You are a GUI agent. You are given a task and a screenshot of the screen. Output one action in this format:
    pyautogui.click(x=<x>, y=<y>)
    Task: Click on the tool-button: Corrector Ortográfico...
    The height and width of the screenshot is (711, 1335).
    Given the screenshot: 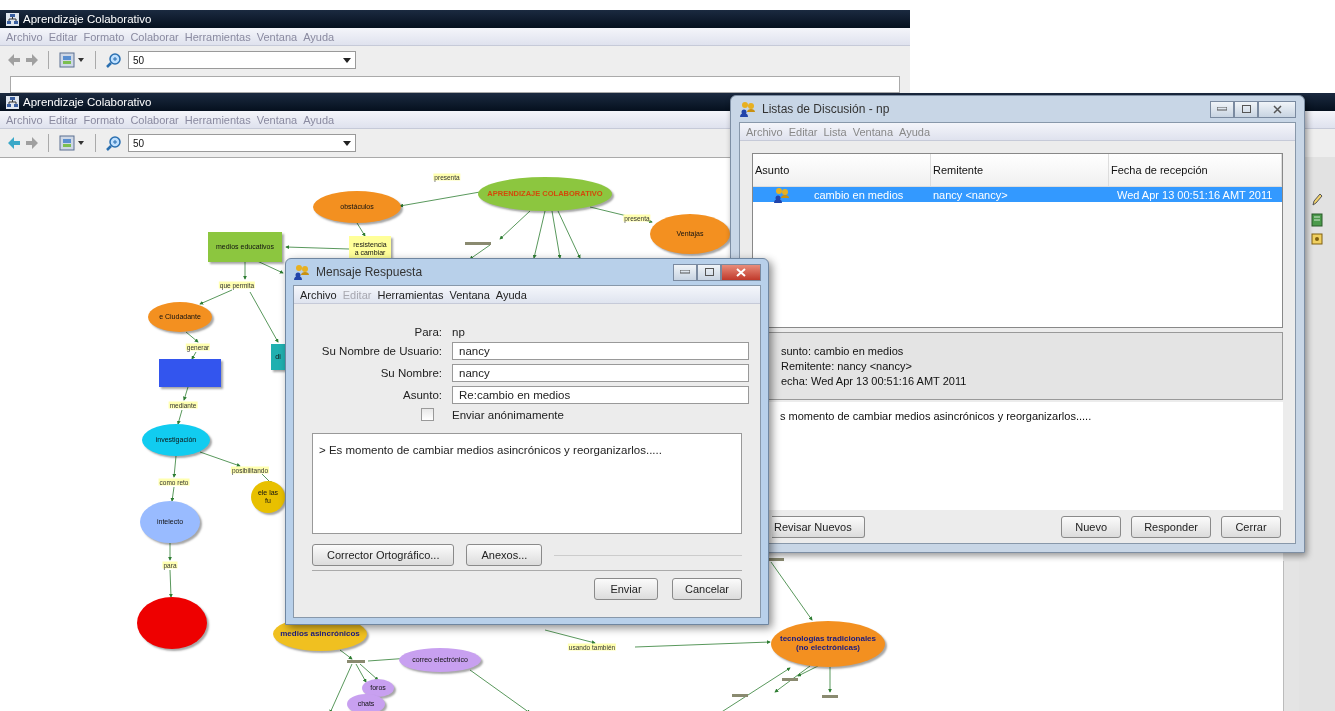 What is the action you would take?
    pyautogui.click(x=383, y=555)
    